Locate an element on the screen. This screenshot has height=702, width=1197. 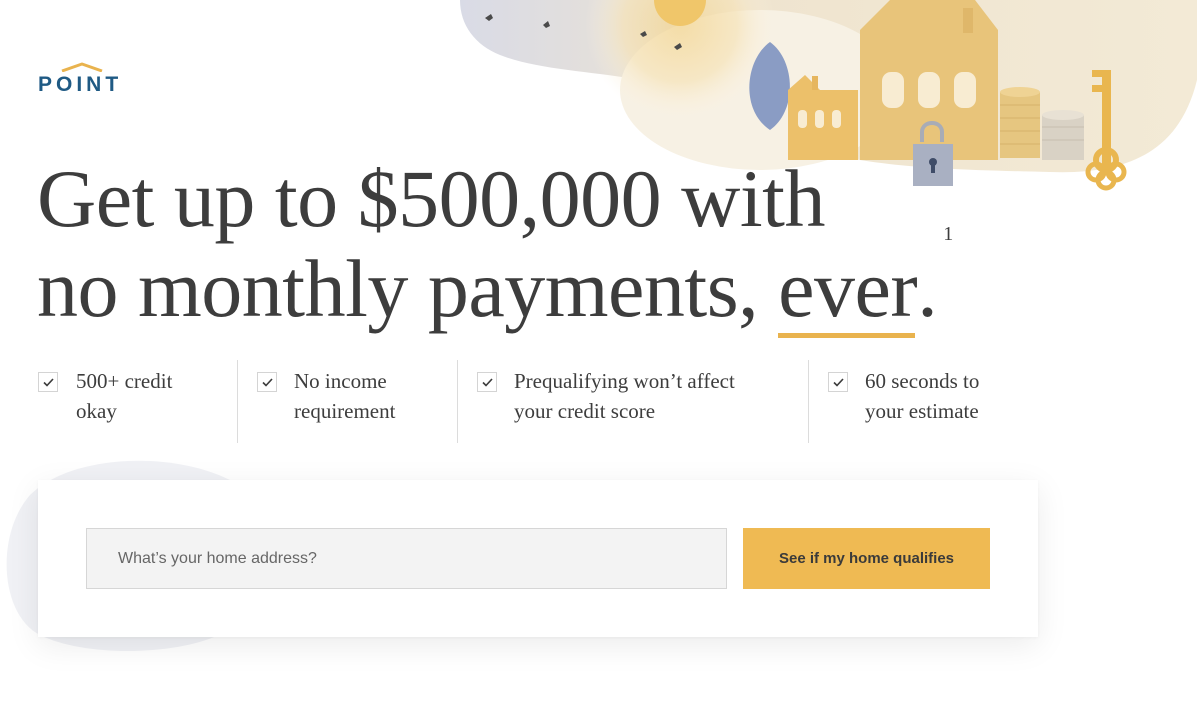
feature-line-1: Prequalifying won’t affect is located at coordinates (624, 381).